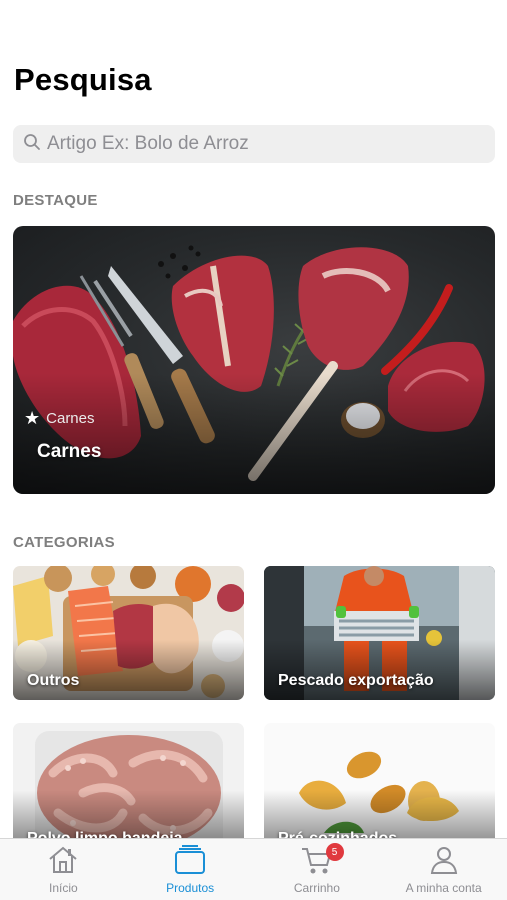 Image resolution: width=507 pixels, height=900 pixels. Describe the element at coordinates (267, 144) in the screenshot. I see `search-input` at that location.